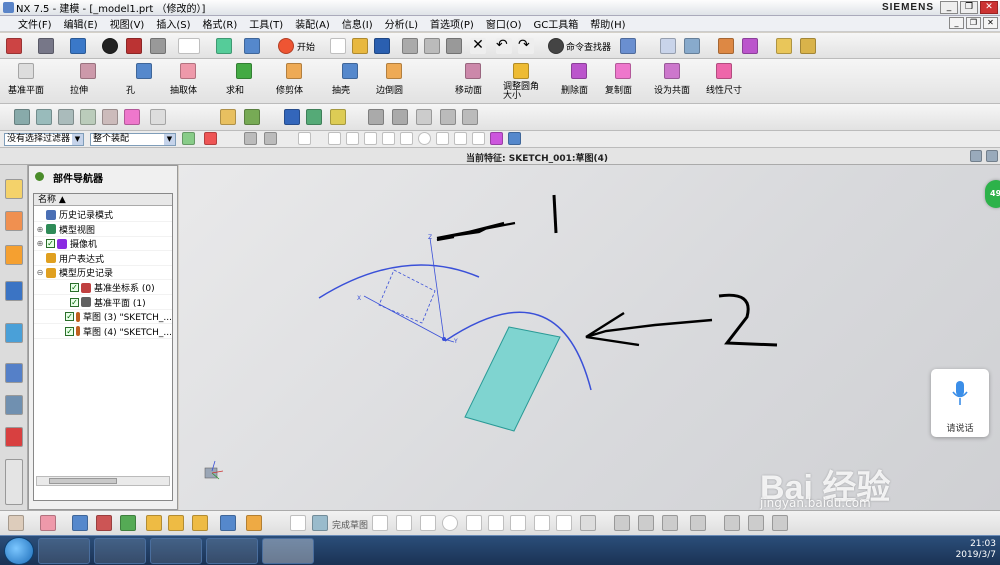 The width and height of the screenshot is (1000, 565). What do you see at coordinates (130, 89) in the screenshot?
I see `feature-tool-label-2: 孔` at bounding box center [130, 89].